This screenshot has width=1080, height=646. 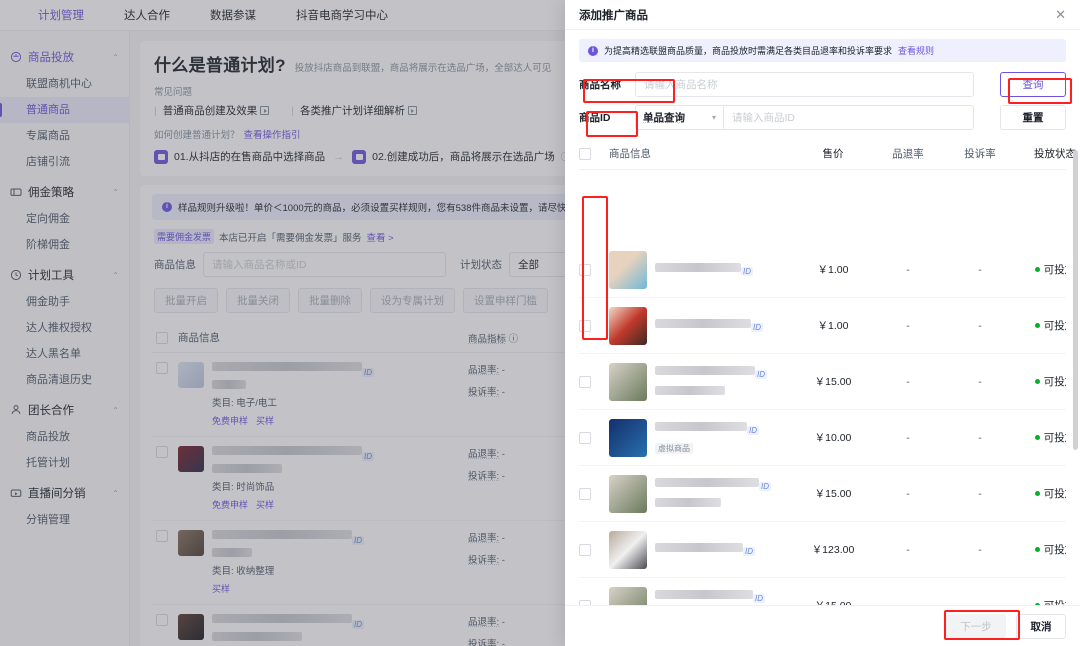 What do you see at coordinates (1060, 15) in the screenshot?
I see `close-icon: ✕` at bounding box center [1060, 15].